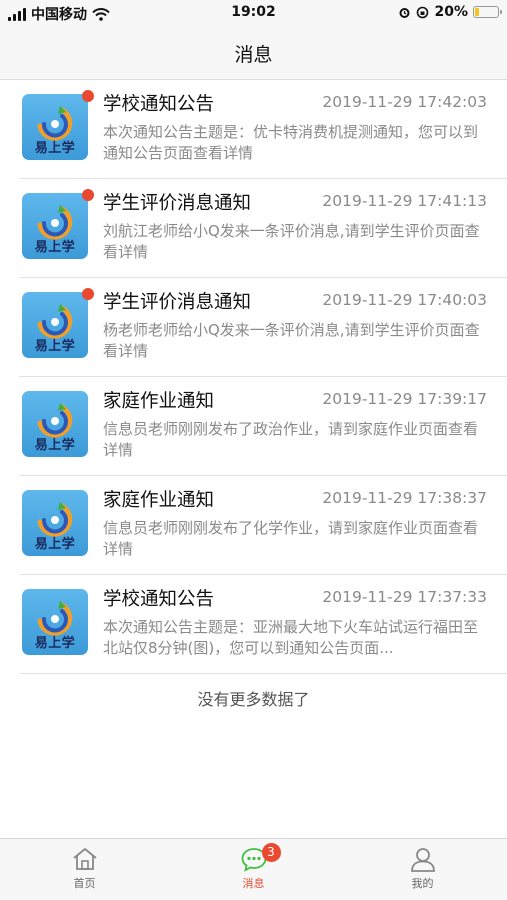 The width and height of the screenshot is (507, 900). What do you see at coordinates (422, 860) in the screenshot?
I see `user-icon` at bounding box center [422, 860].